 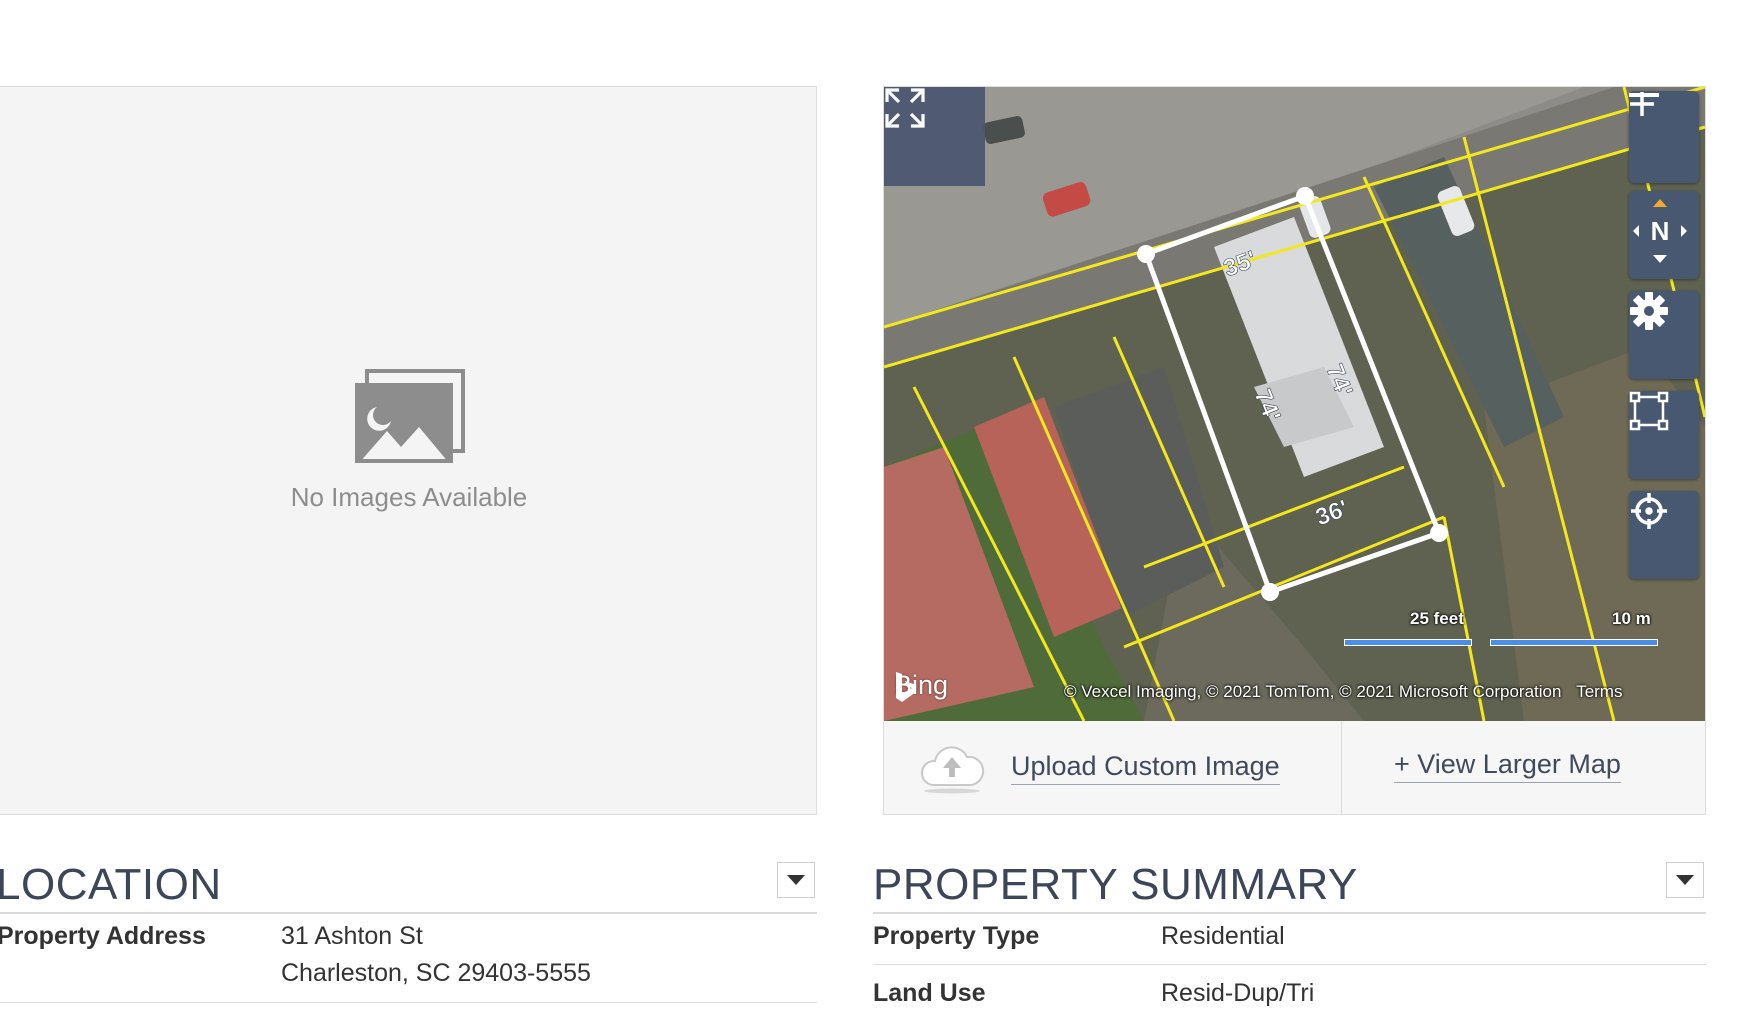 What do you see at coordinates (1574, 642) in the screenshot?
I see `scale-bar-meters` at bounding box center [1574, 642].